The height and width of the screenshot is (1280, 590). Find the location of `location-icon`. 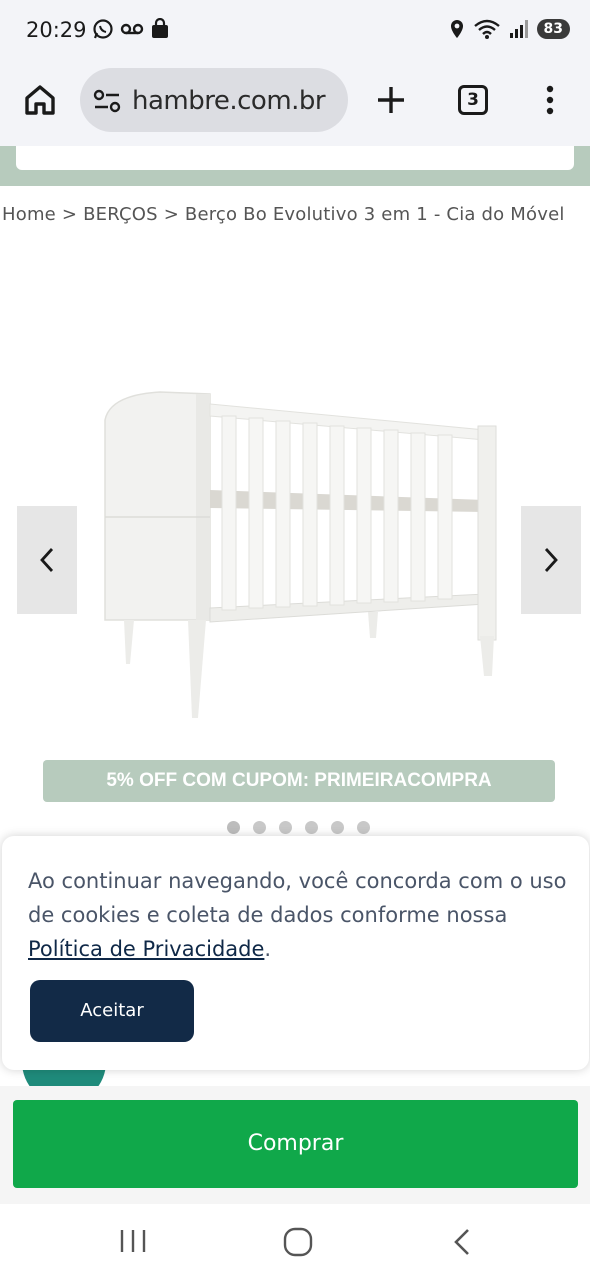

location-icon is located at coordinates (456, 29).